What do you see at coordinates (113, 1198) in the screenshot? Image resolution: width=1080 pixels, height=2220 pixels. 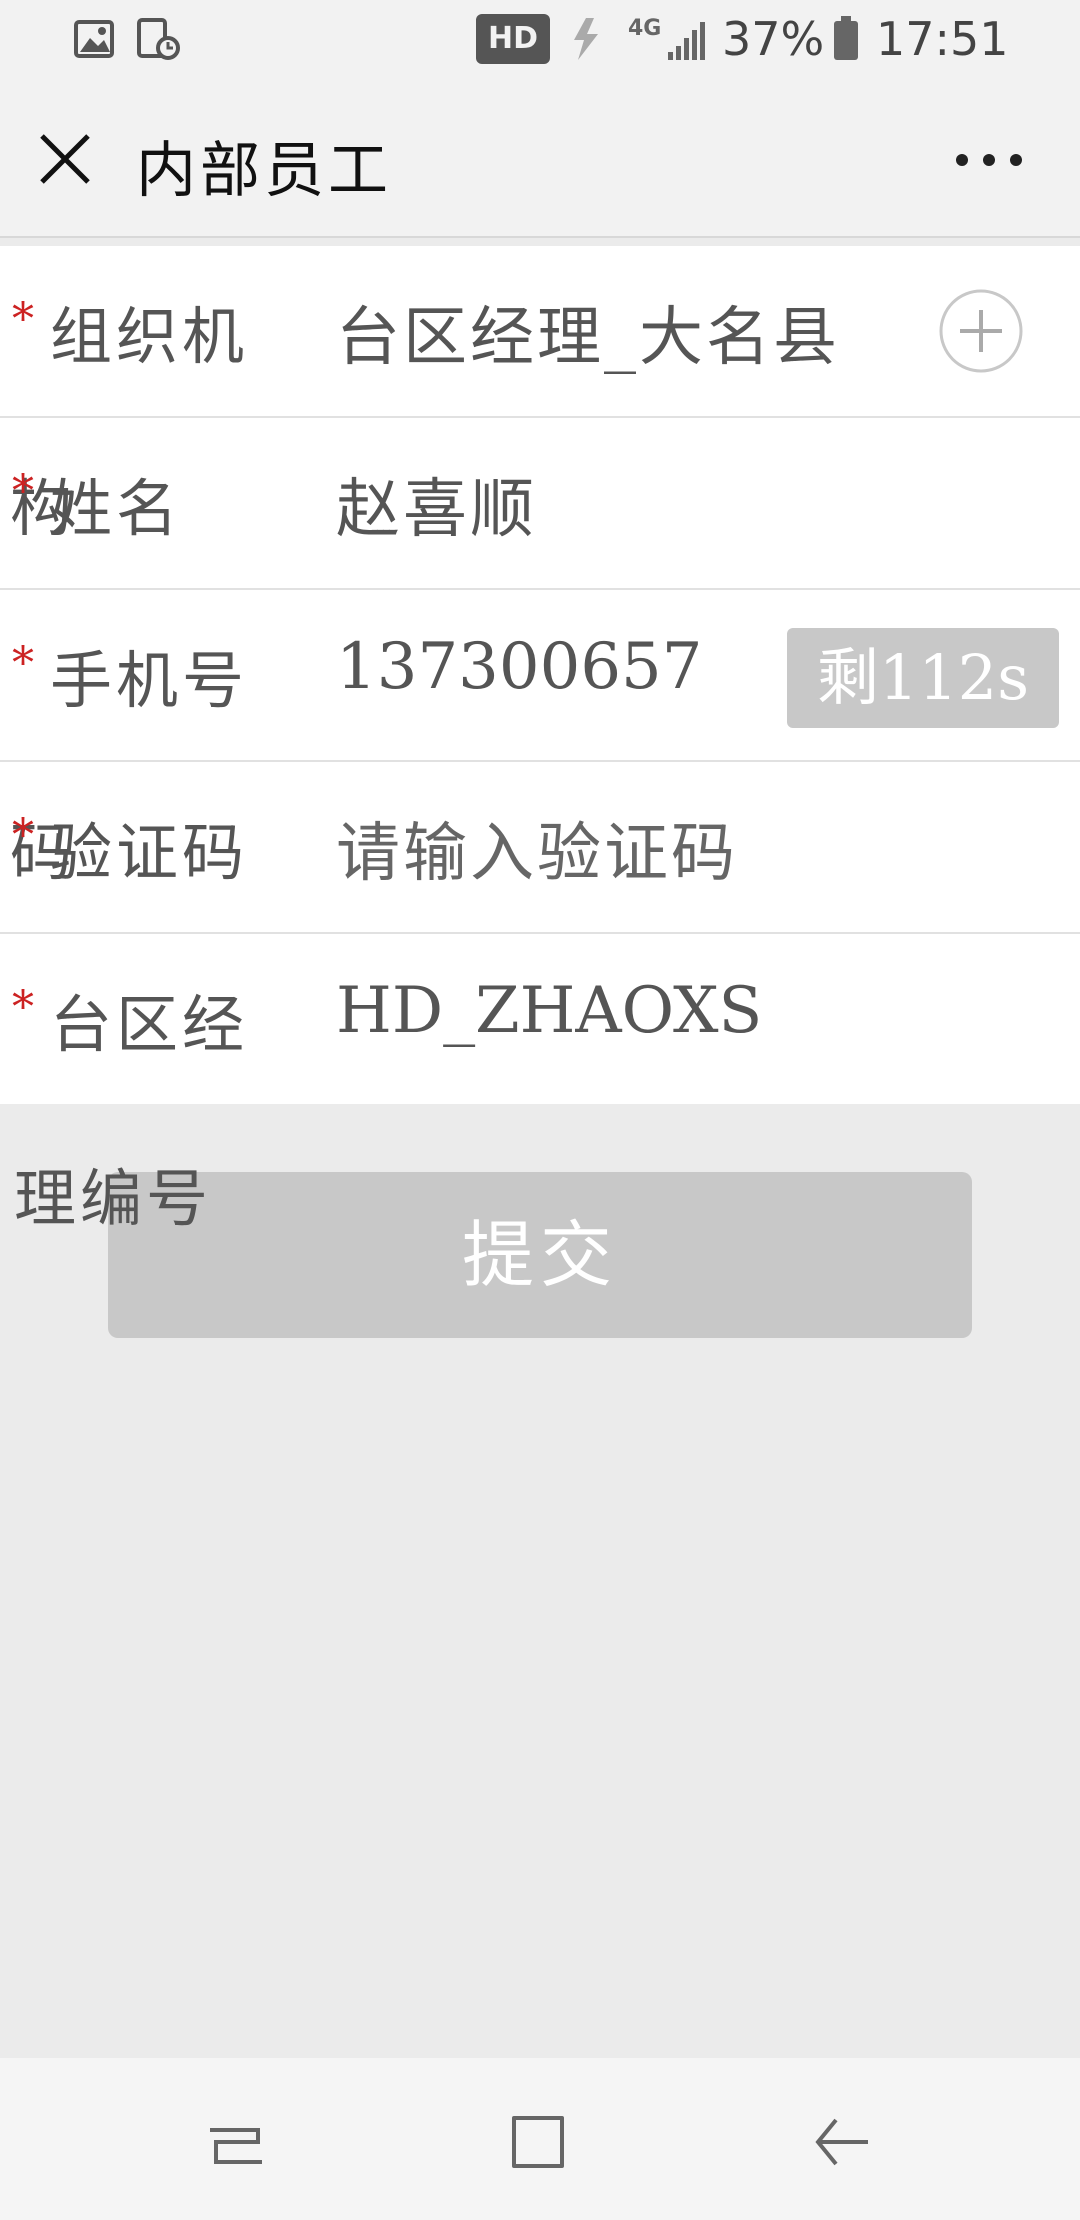 I see `manager-id-label-overflow: 理编号` at bounding box center [113, 1198].